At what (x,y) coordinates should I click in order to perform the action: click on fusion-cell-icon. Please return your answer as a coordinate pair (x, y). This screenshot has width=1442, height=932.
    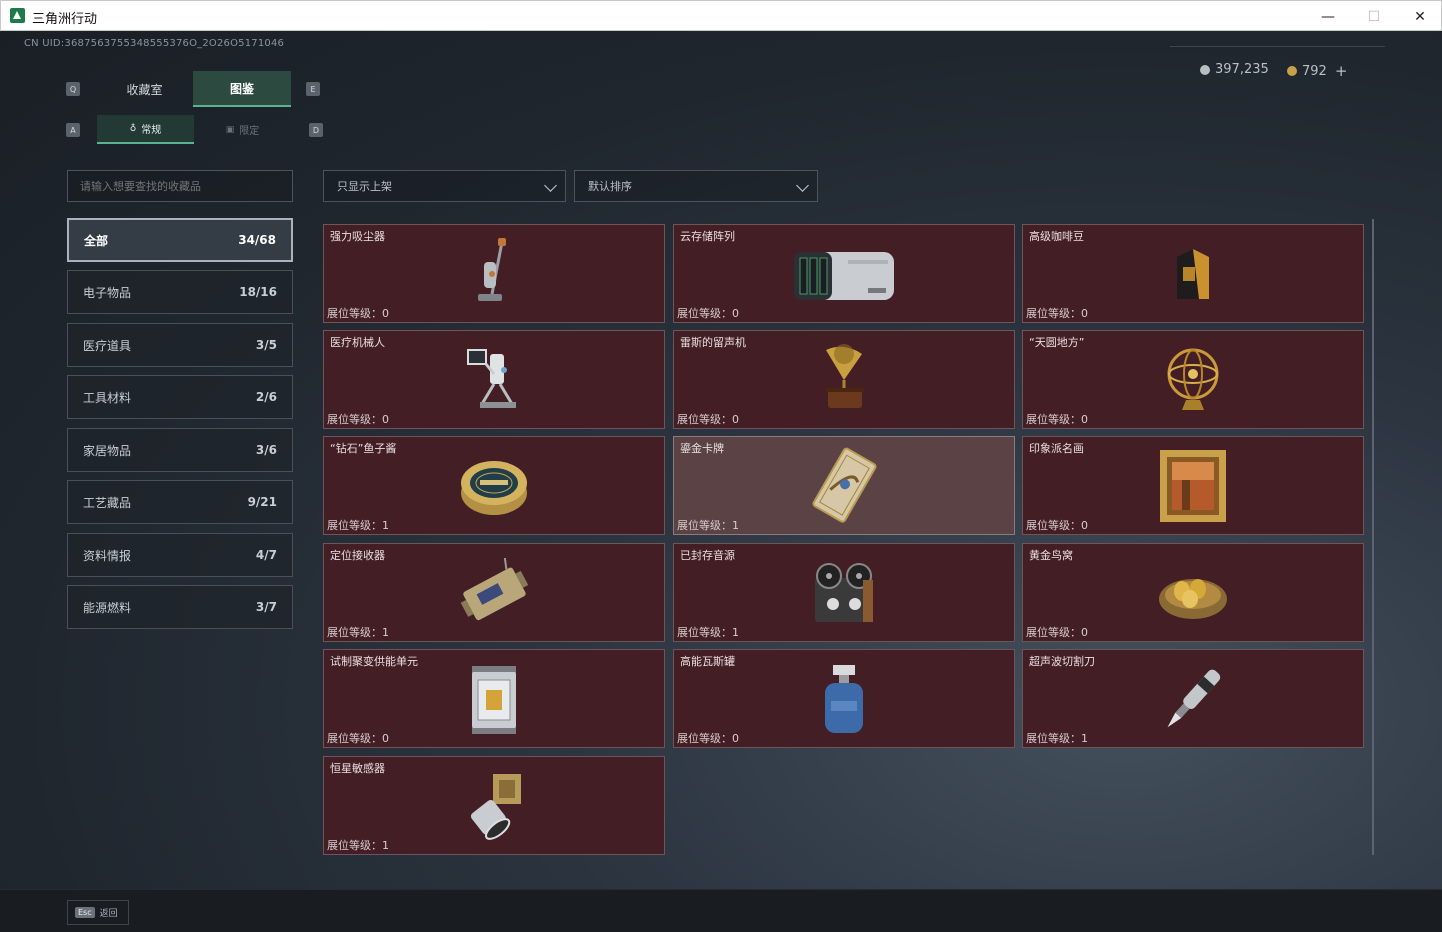
    Looking at the image, I should click on (494, 699).